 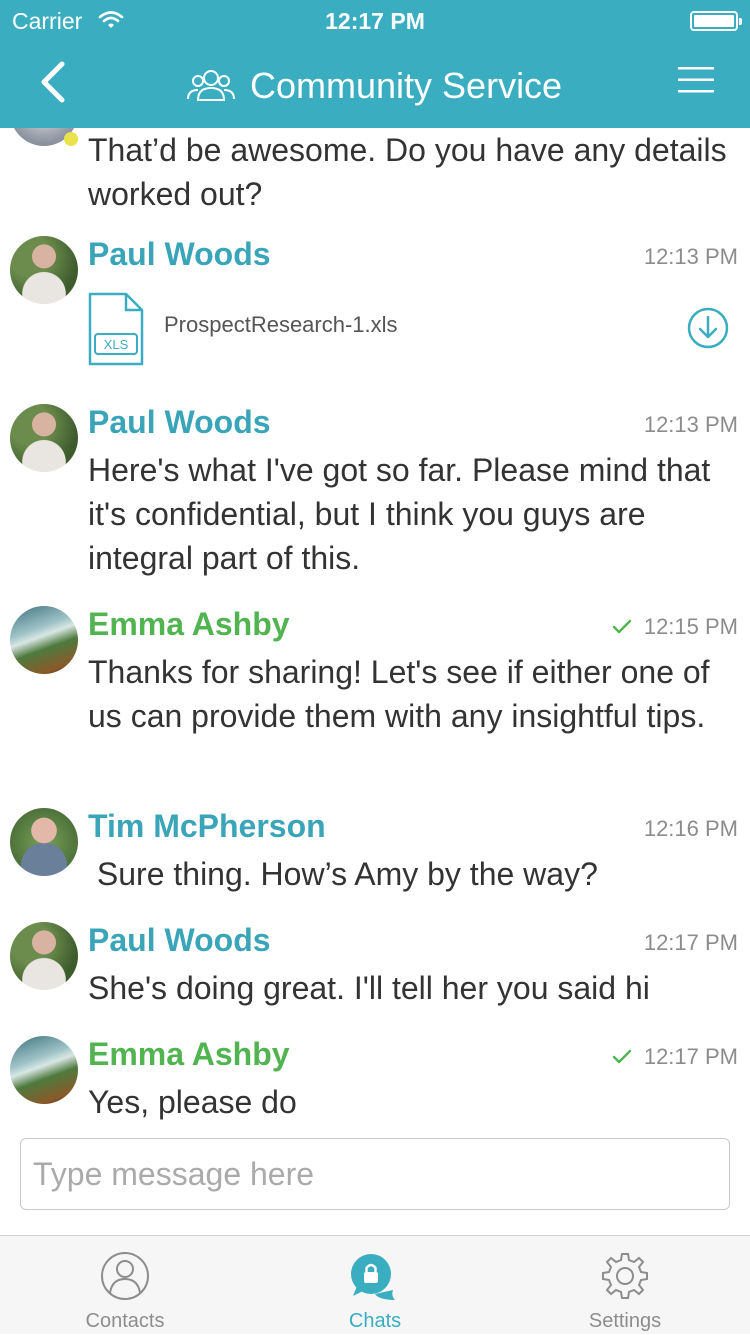 I want to click on status-time: 12:17 PM, so click(x=375, y=21).